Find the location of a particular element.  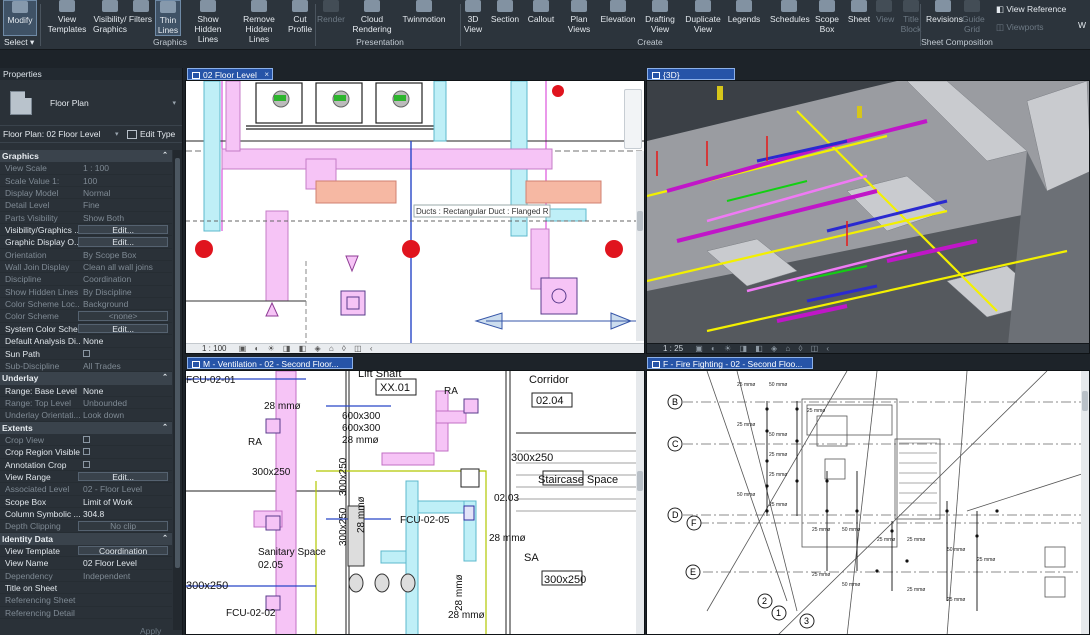

view-button: View is located at coordinates (885, 18).